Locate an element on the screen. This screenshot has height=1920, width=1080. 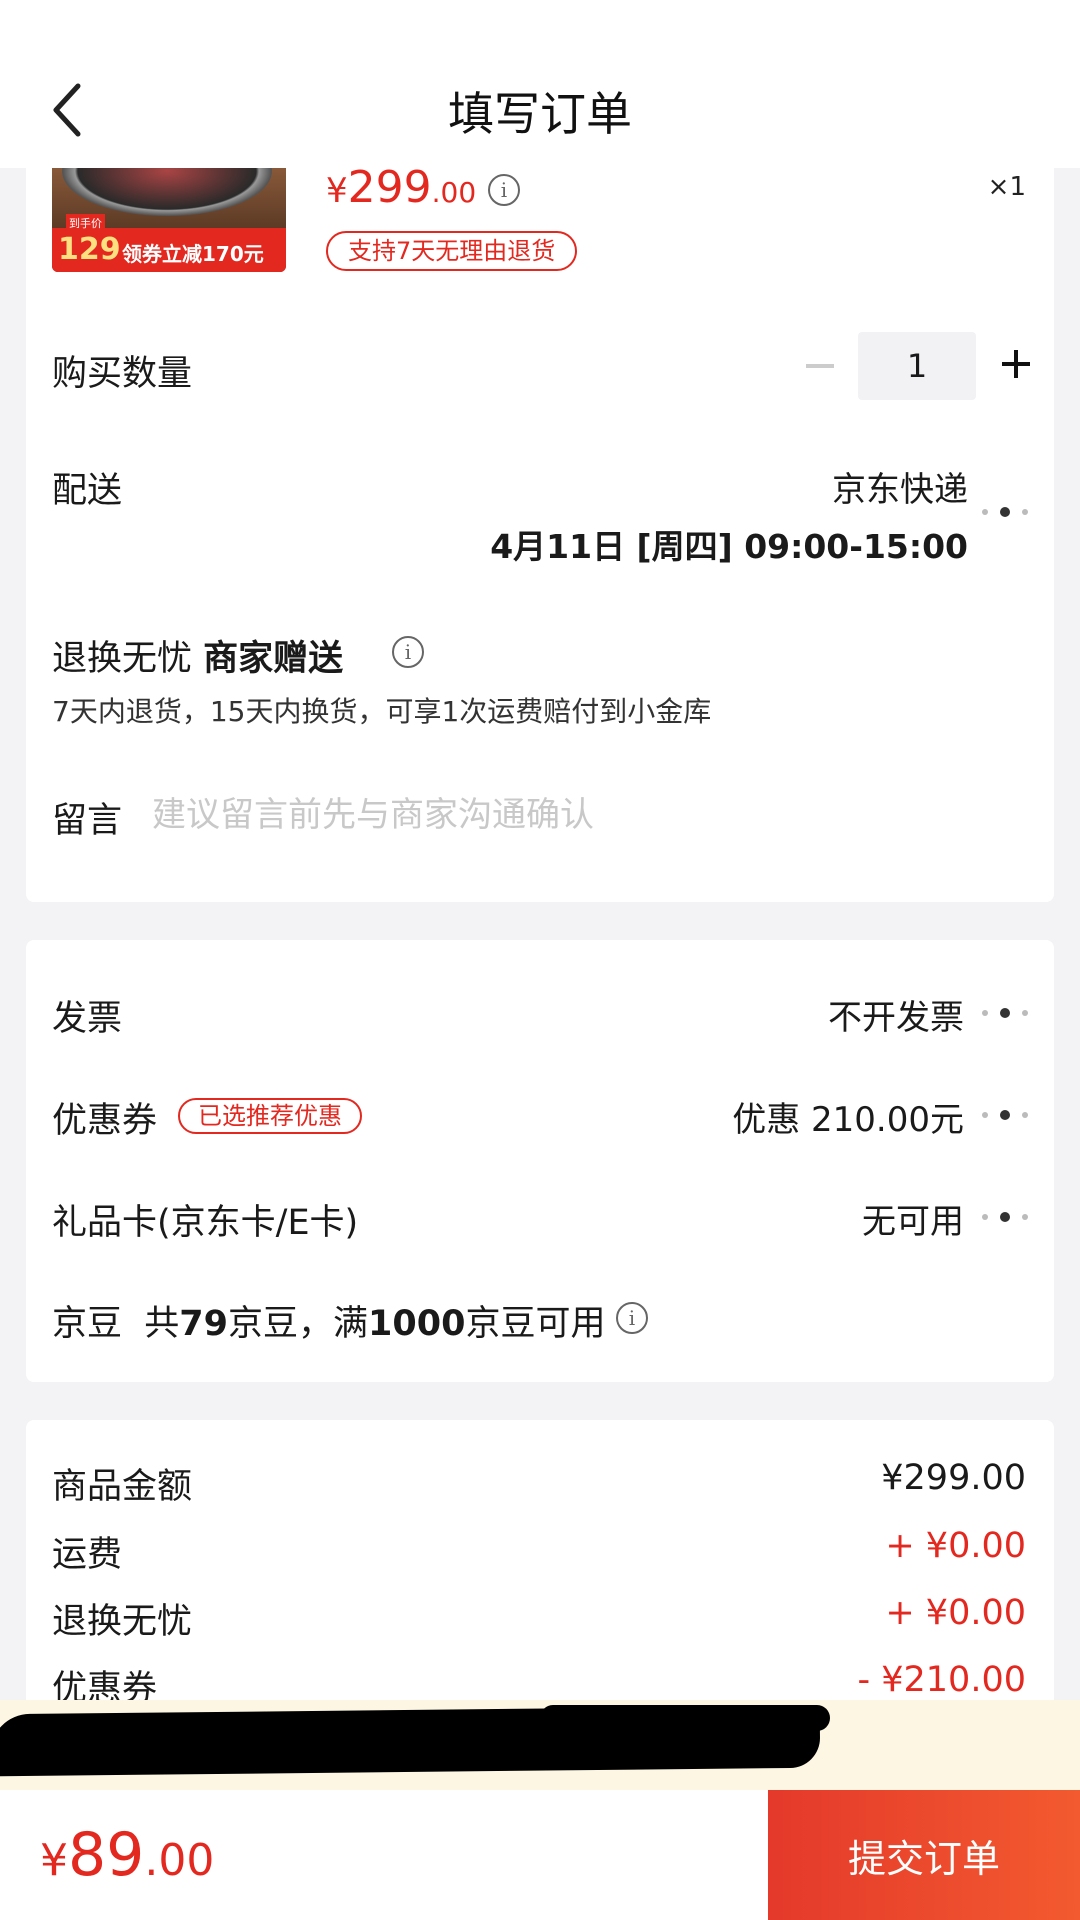
total-price: ¥89.00 is located at coordinates (127, 1855).